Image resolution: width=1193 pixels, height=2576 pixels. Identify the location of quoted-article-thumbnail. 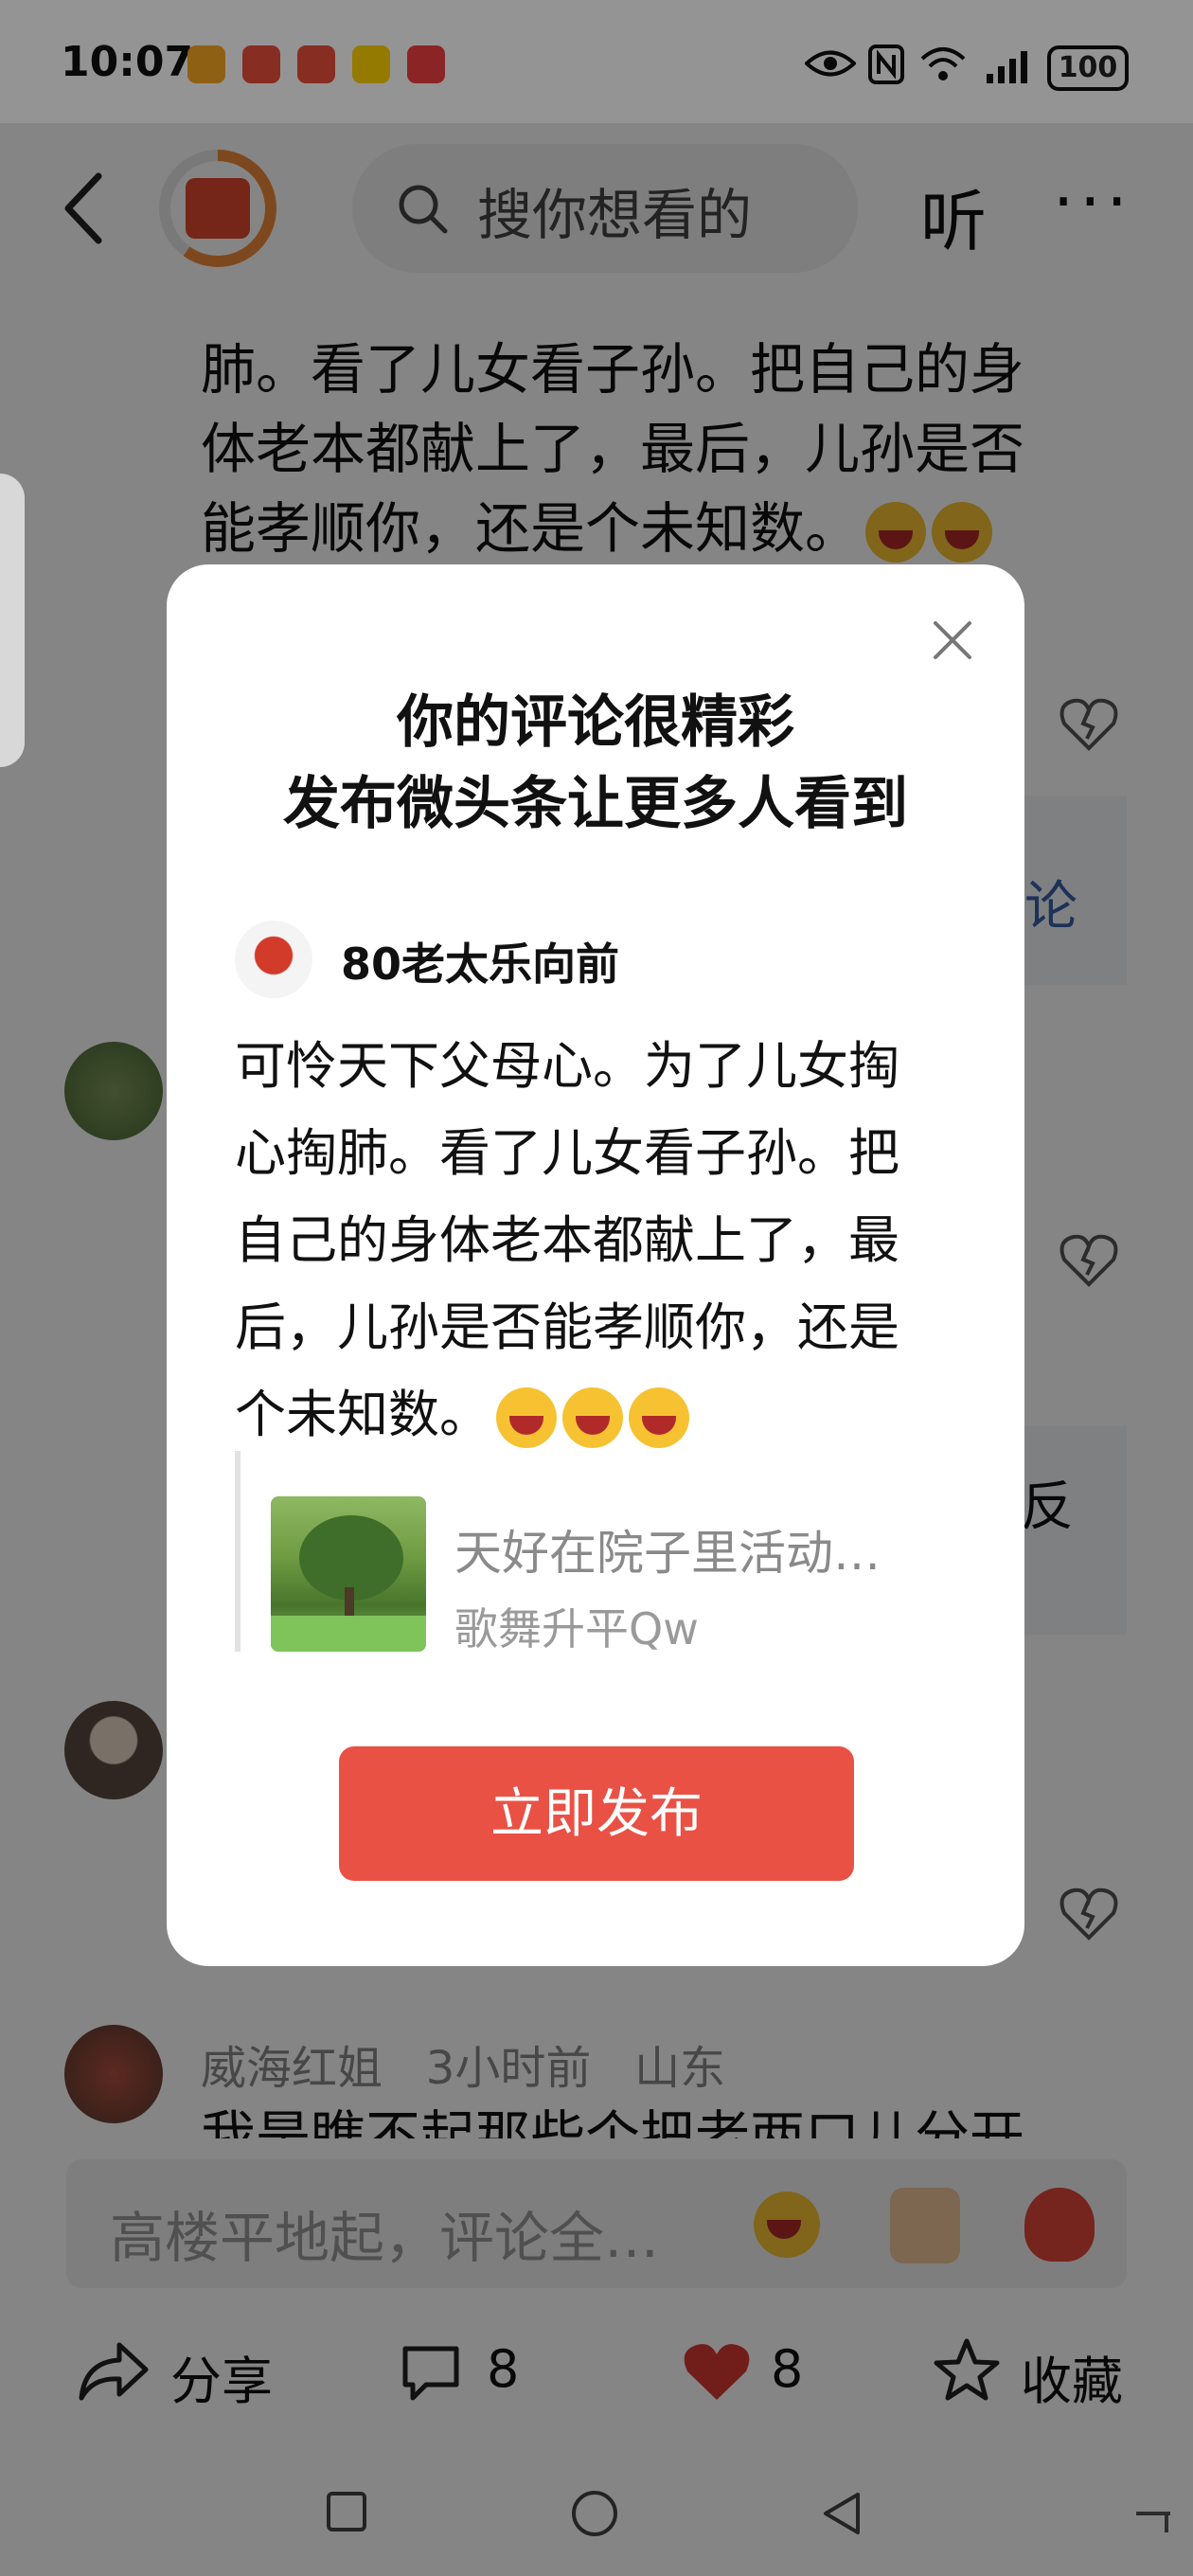
(348, 1574).